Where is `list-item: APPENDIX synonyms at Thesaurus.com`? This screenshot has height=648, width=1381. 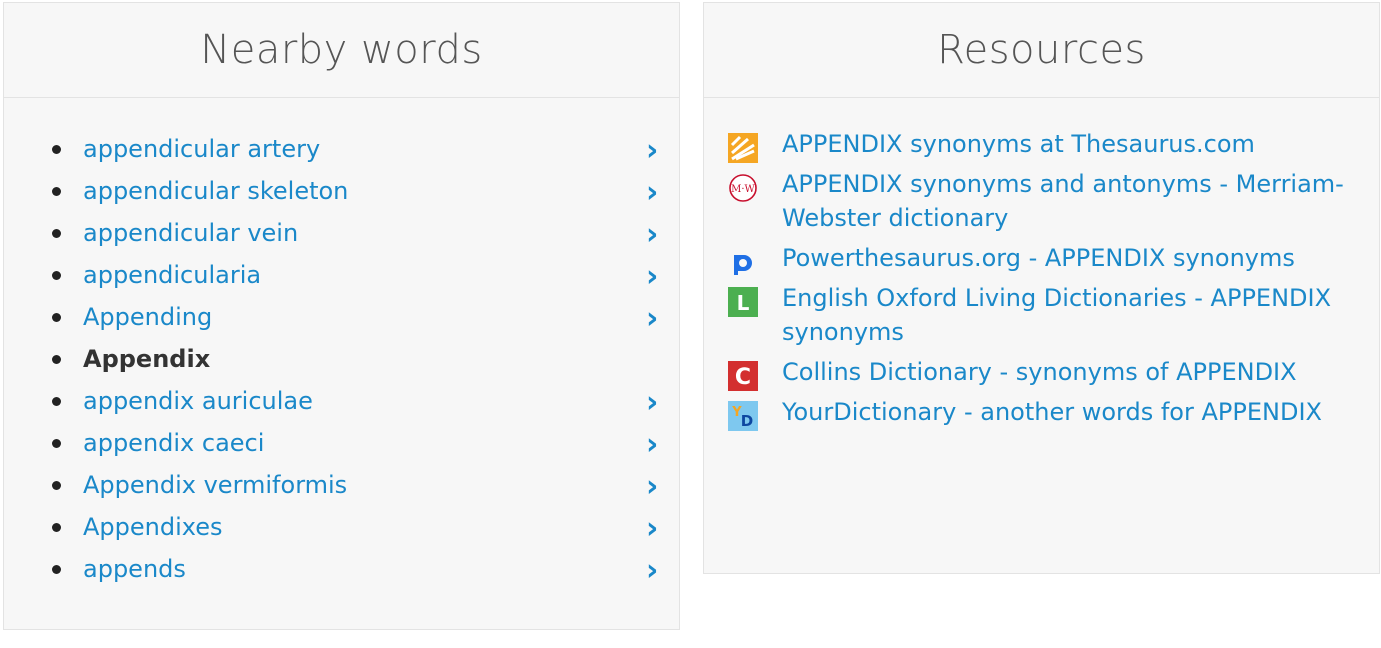
list-item: APPENDIX synonyms at Thesaurus.com is located at coordinates (1048, 145).